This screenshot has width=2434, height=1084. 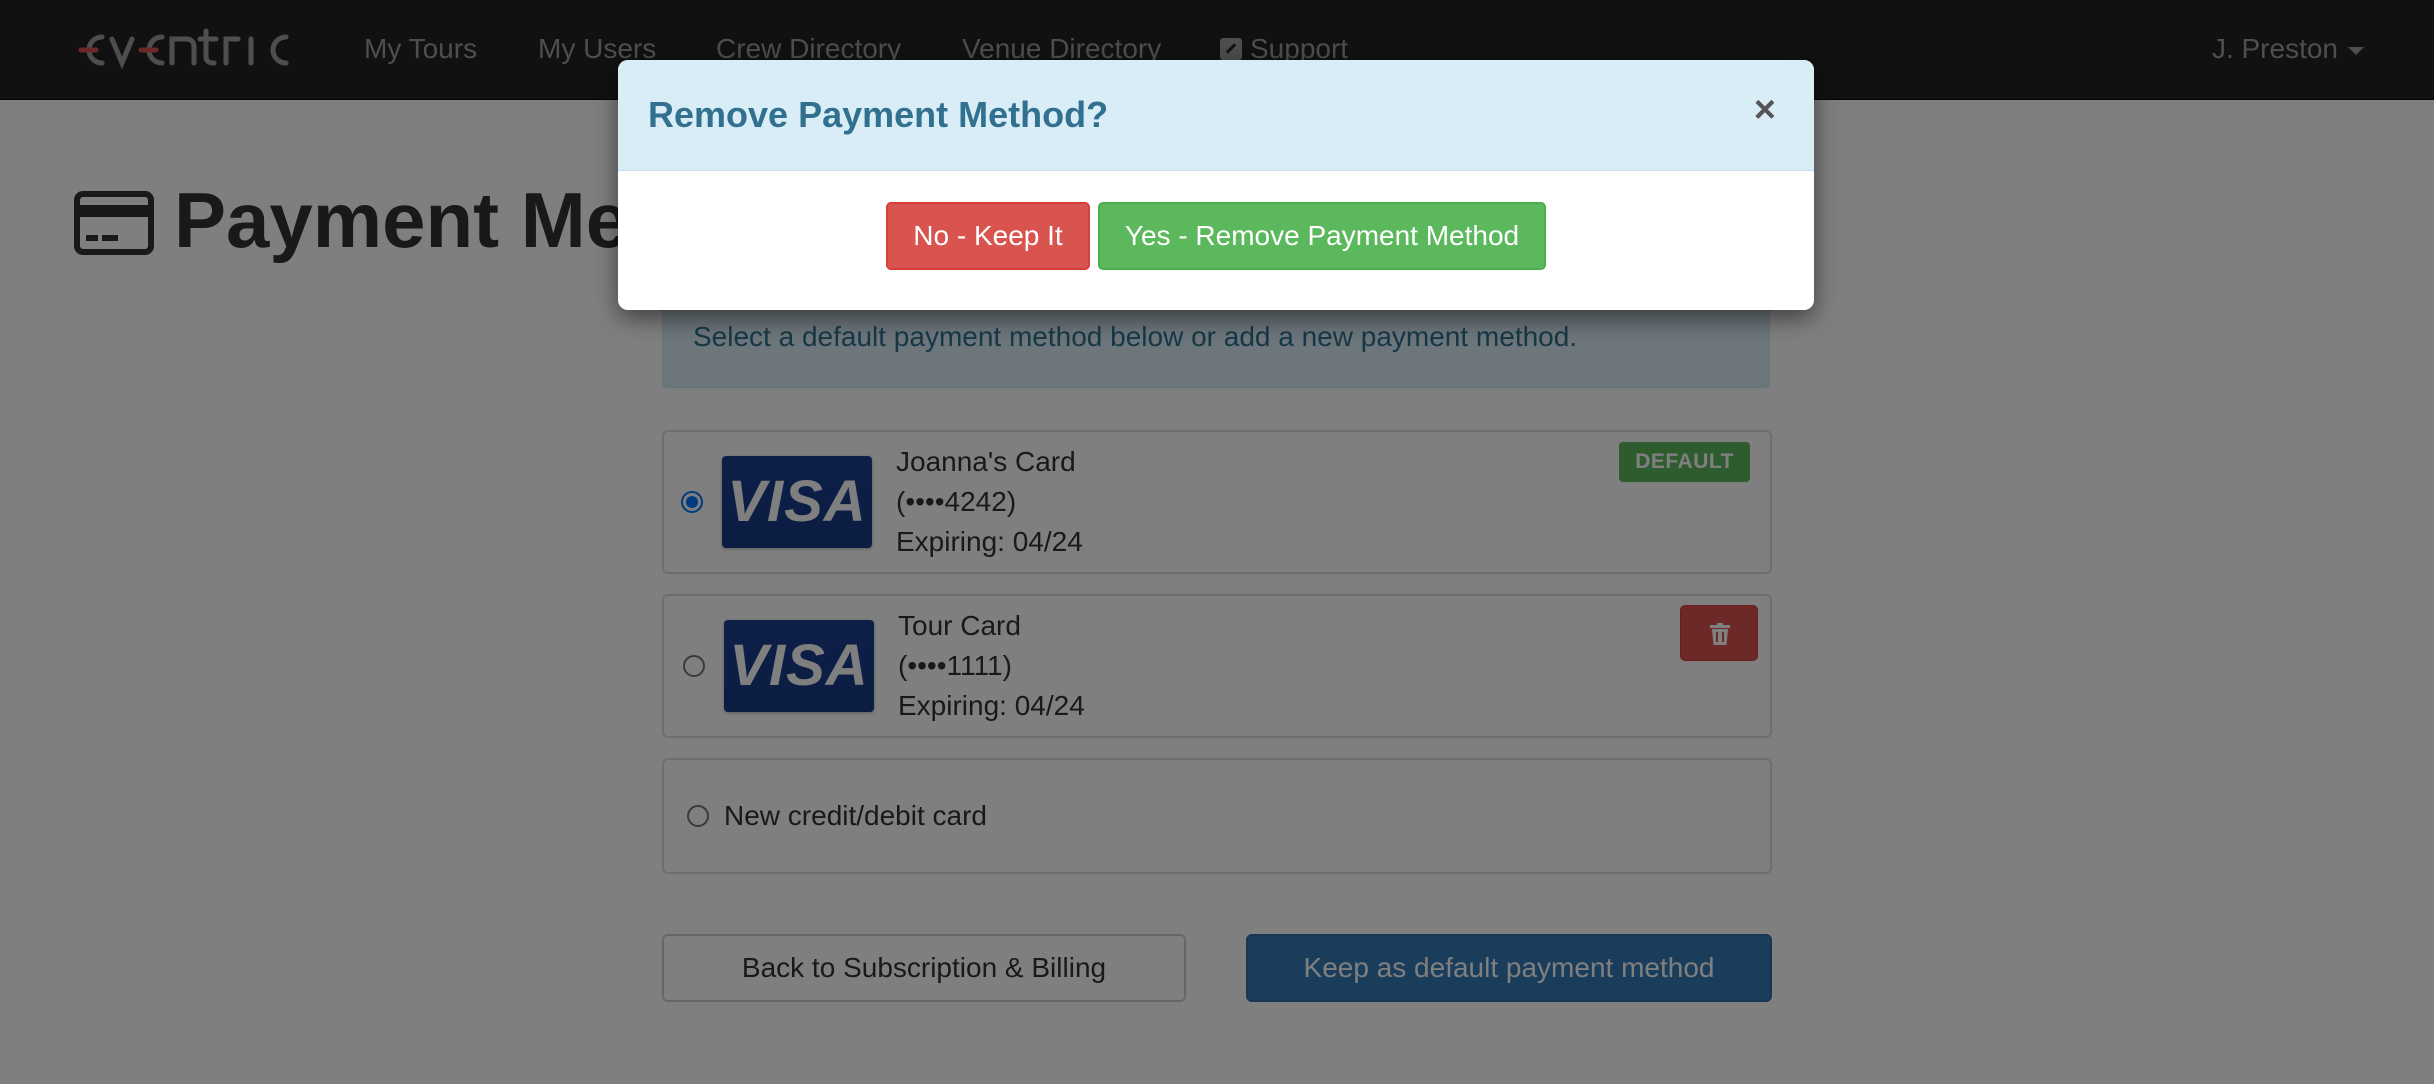 I want to click on modal-header: Remove Payment Method? ×, so click(x=1216, y=115).